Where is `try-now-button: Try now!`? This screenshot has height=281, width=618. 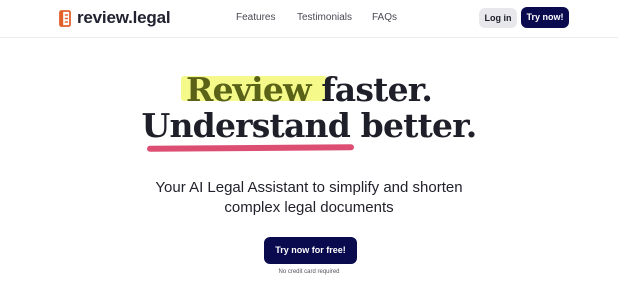 try-now-button: Try now! is located at coordinates (545, 17).